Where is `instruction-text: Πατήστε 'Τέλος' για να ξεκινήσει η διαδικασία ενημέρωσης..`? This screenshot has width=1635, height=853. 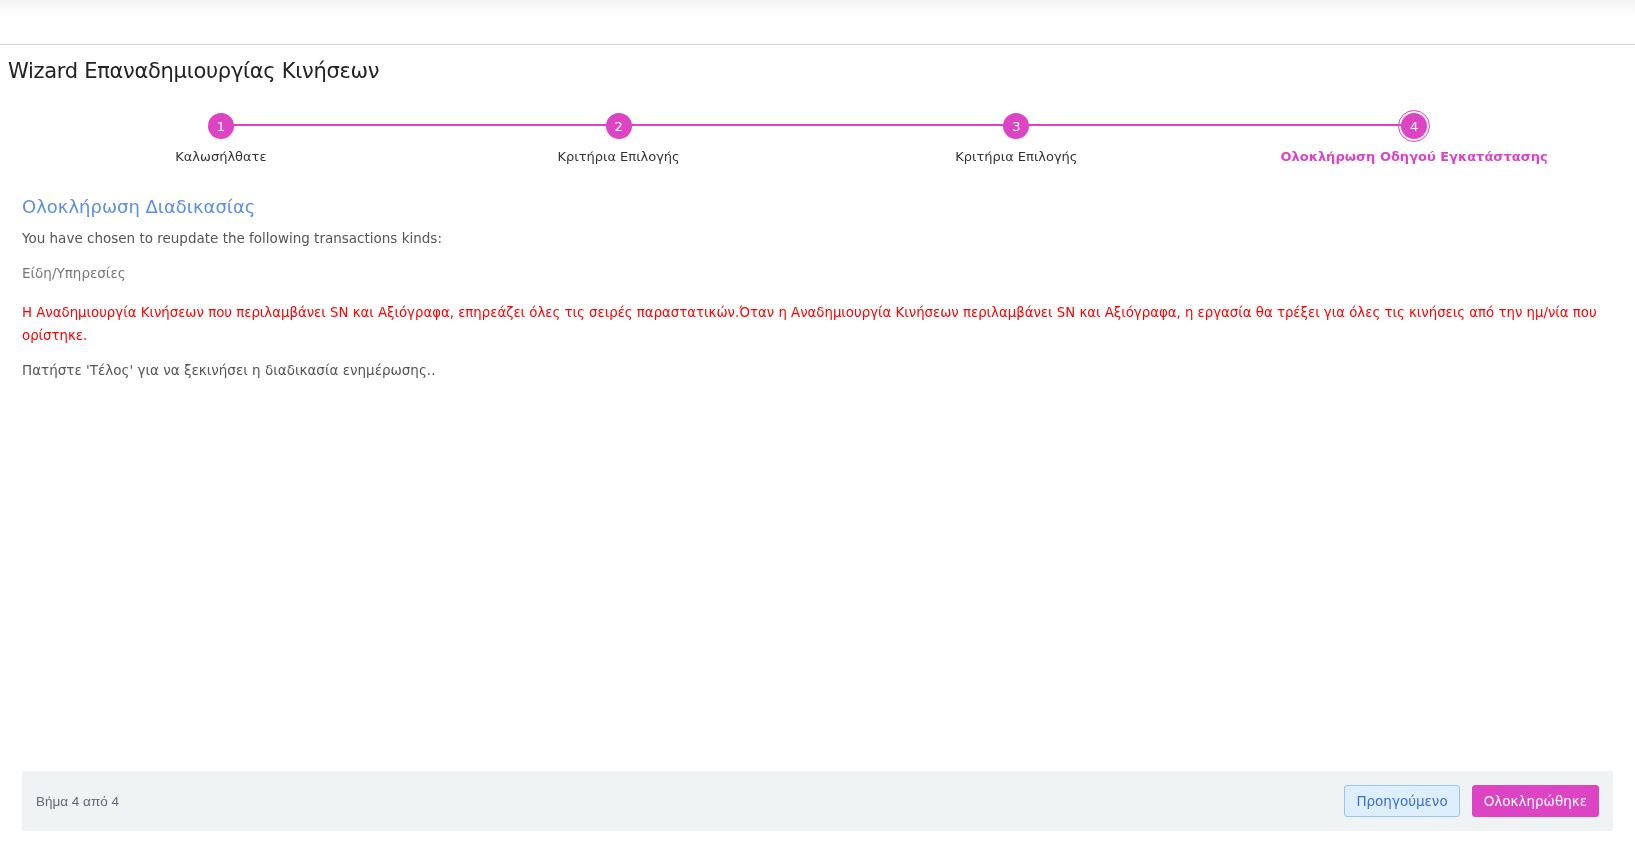
instruction-text: Πατήστε 'Τέλος' για να ξεκινήσει η διαδικασία ενημέρωσης.. is located at coordinates (229, 370).